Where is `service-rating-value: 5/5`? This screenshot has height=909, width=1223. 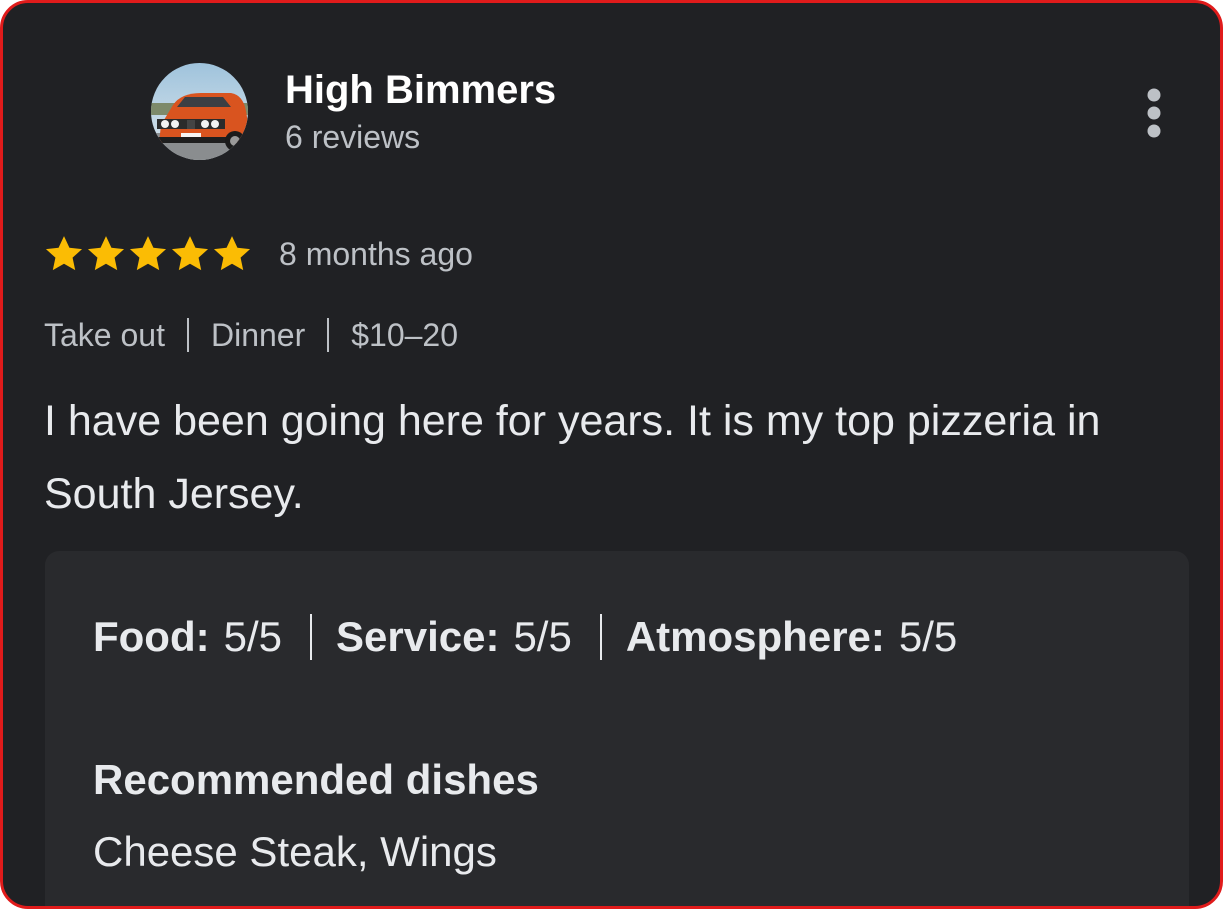 service-rating-value: 5/5 is located at coordinates (542, 636).